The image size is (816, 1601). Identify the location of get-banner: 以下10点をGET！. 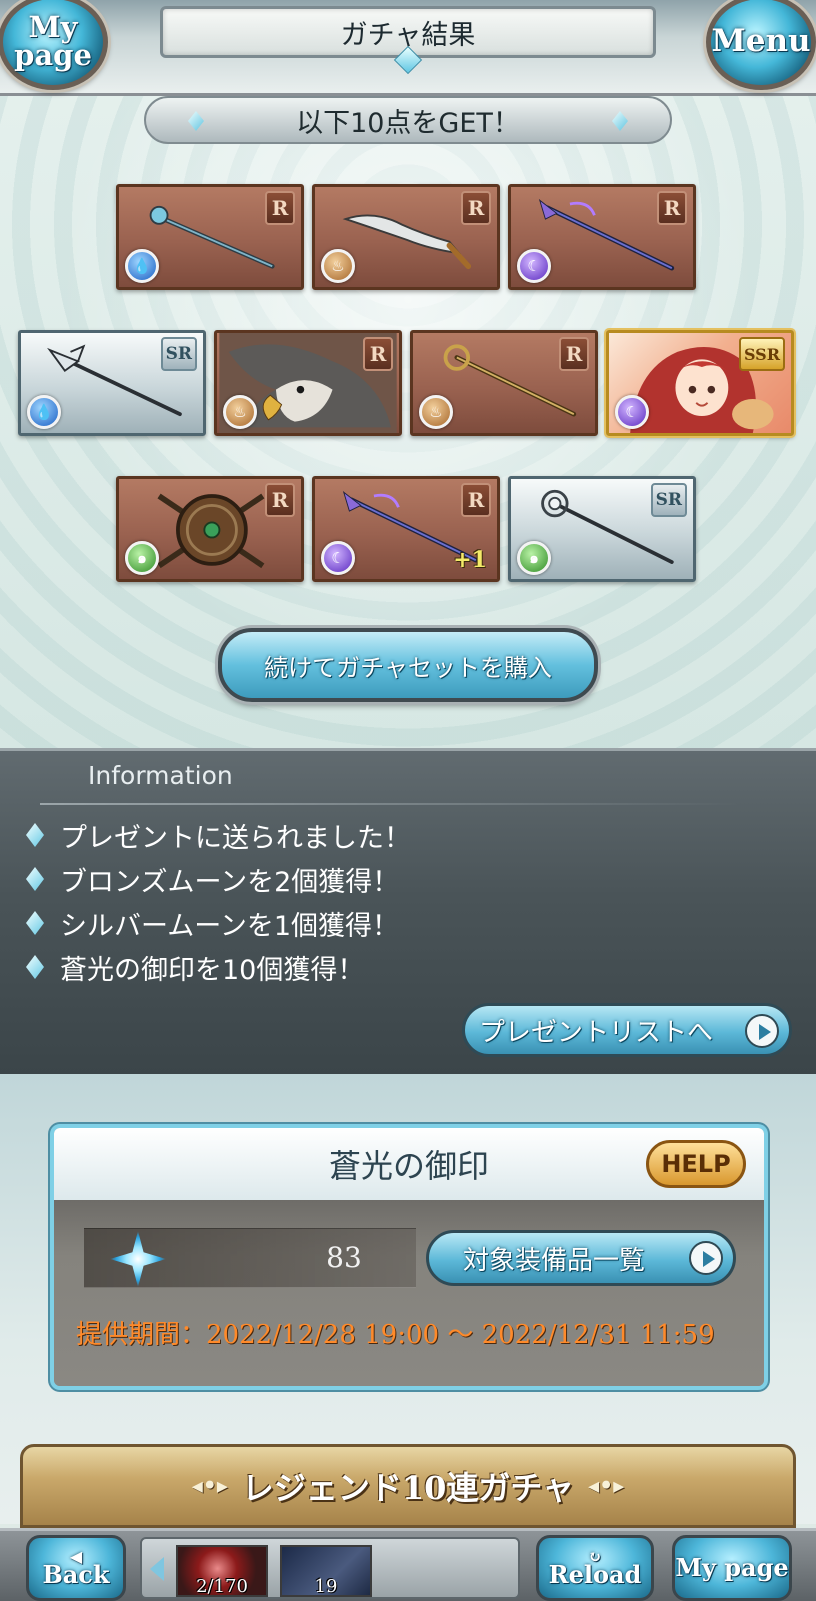
(408, 120).